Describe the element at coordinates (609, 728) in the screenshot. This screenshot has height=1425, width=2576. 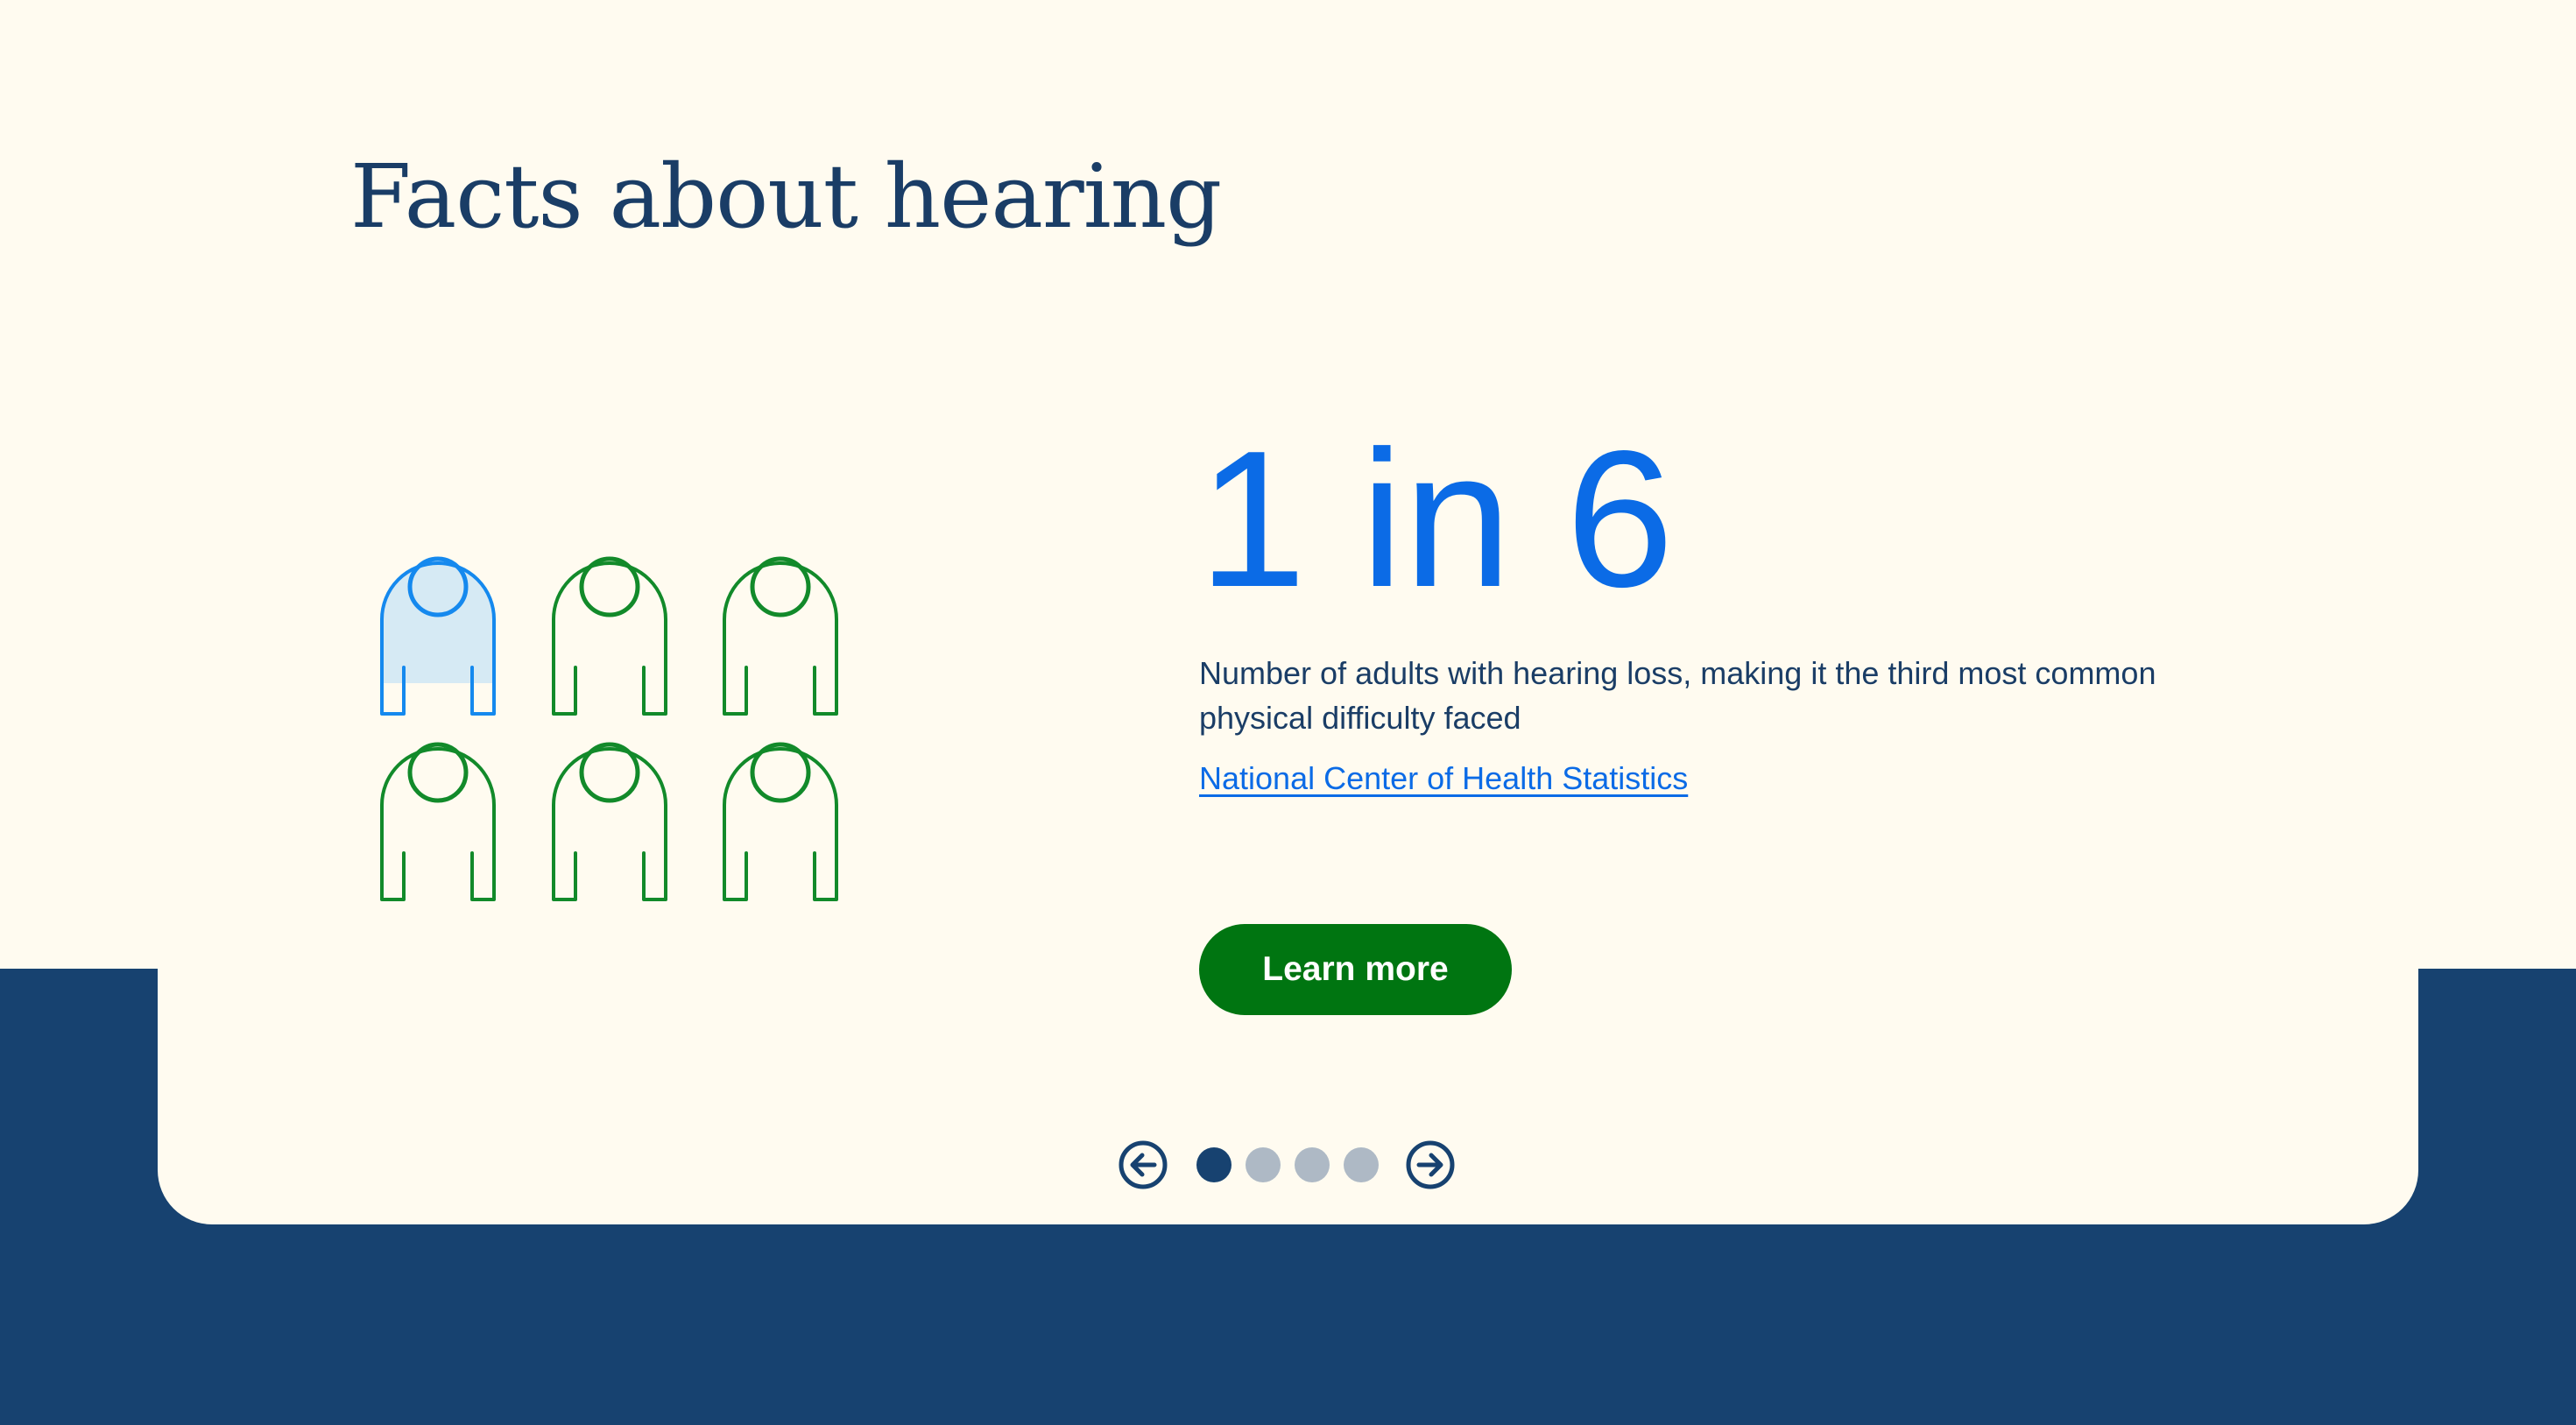
I see `people-illustration` at that location.